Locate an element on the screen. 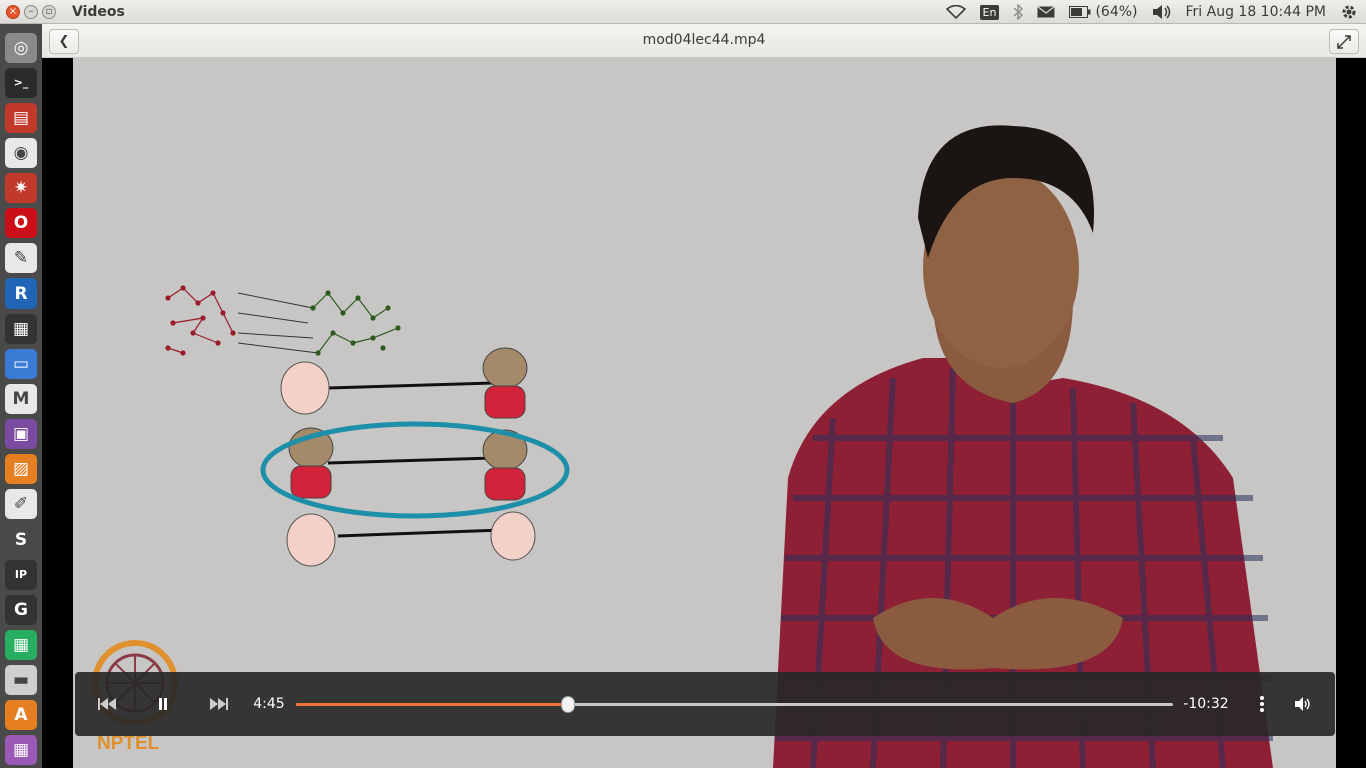 The width and height of the screenshot is (1366, 768). launcher-item-chrome: ◉ is located at coordinates (21, 153).